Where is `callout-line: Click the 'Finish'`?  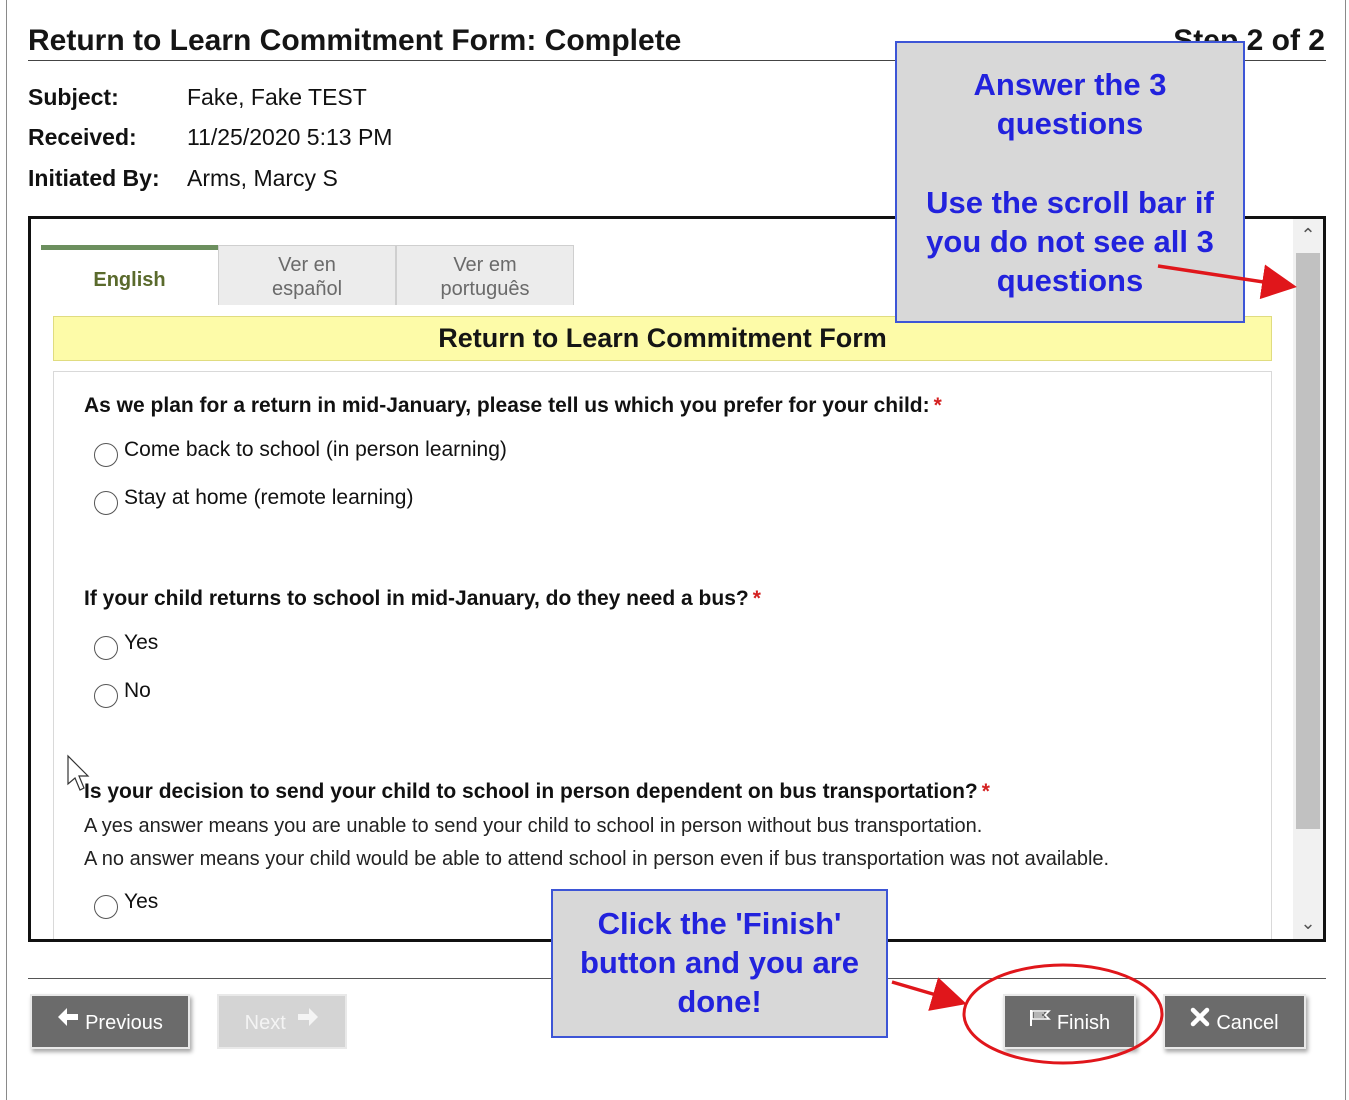
callout-line: Click the 'Finish' is located at coordinates (719, 923).